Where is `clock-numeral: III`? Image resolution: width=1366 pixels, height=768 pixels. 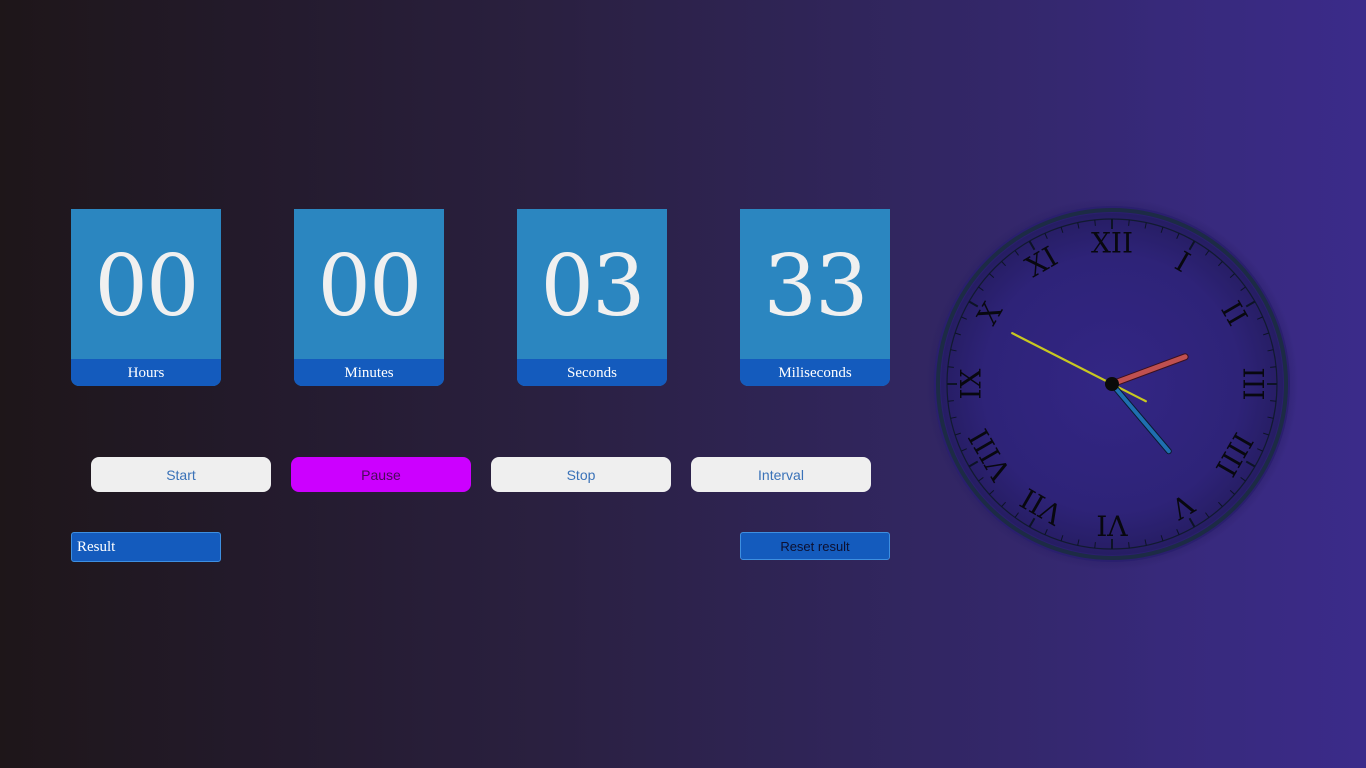
clock-numeral: III is located at coordinates (1253, 383).